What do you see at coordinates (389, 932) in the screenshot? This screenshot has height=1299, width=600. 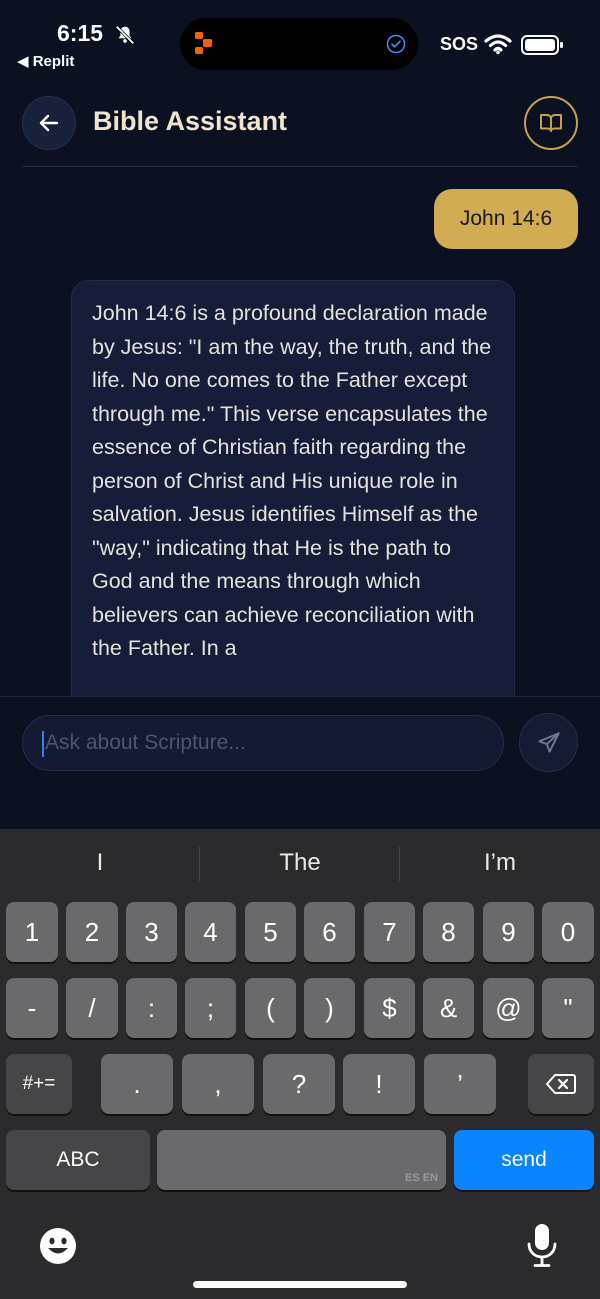 I see `key-7: 7` at bounding box center [389, 932].